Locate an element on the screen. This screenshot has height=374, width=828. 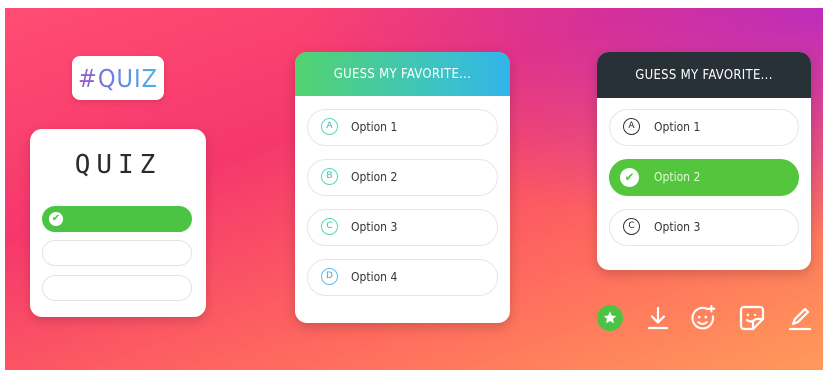
hashtag-text: #QUIZ is located at coordinates (118, 78).